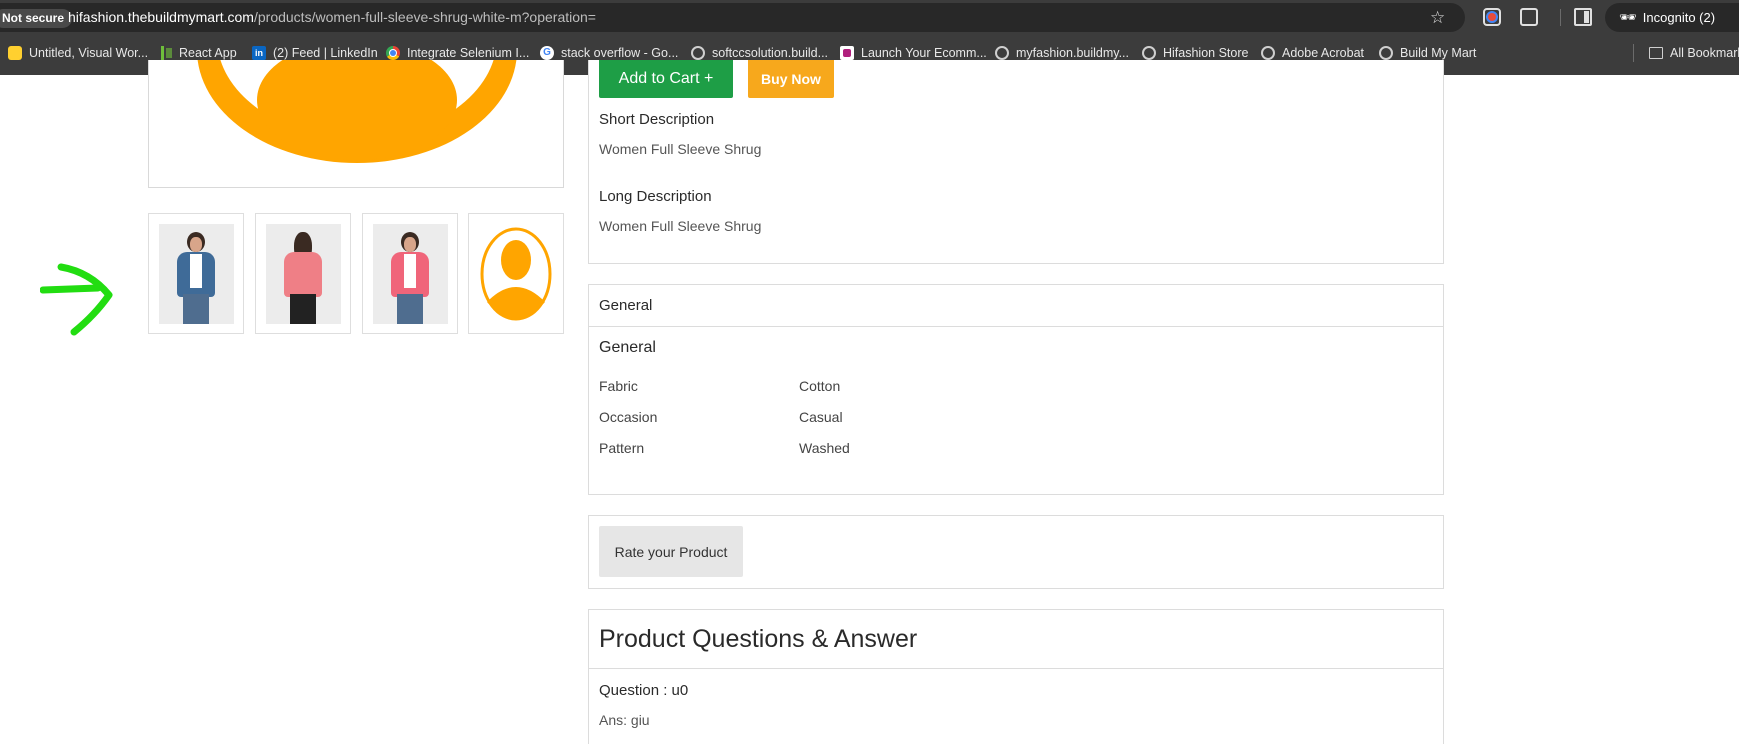 This screenshot has height=744, width=1739. Describe the element at coordinates (618, 386) in the screenshot. I see `spec-key: Fabric` at that location.